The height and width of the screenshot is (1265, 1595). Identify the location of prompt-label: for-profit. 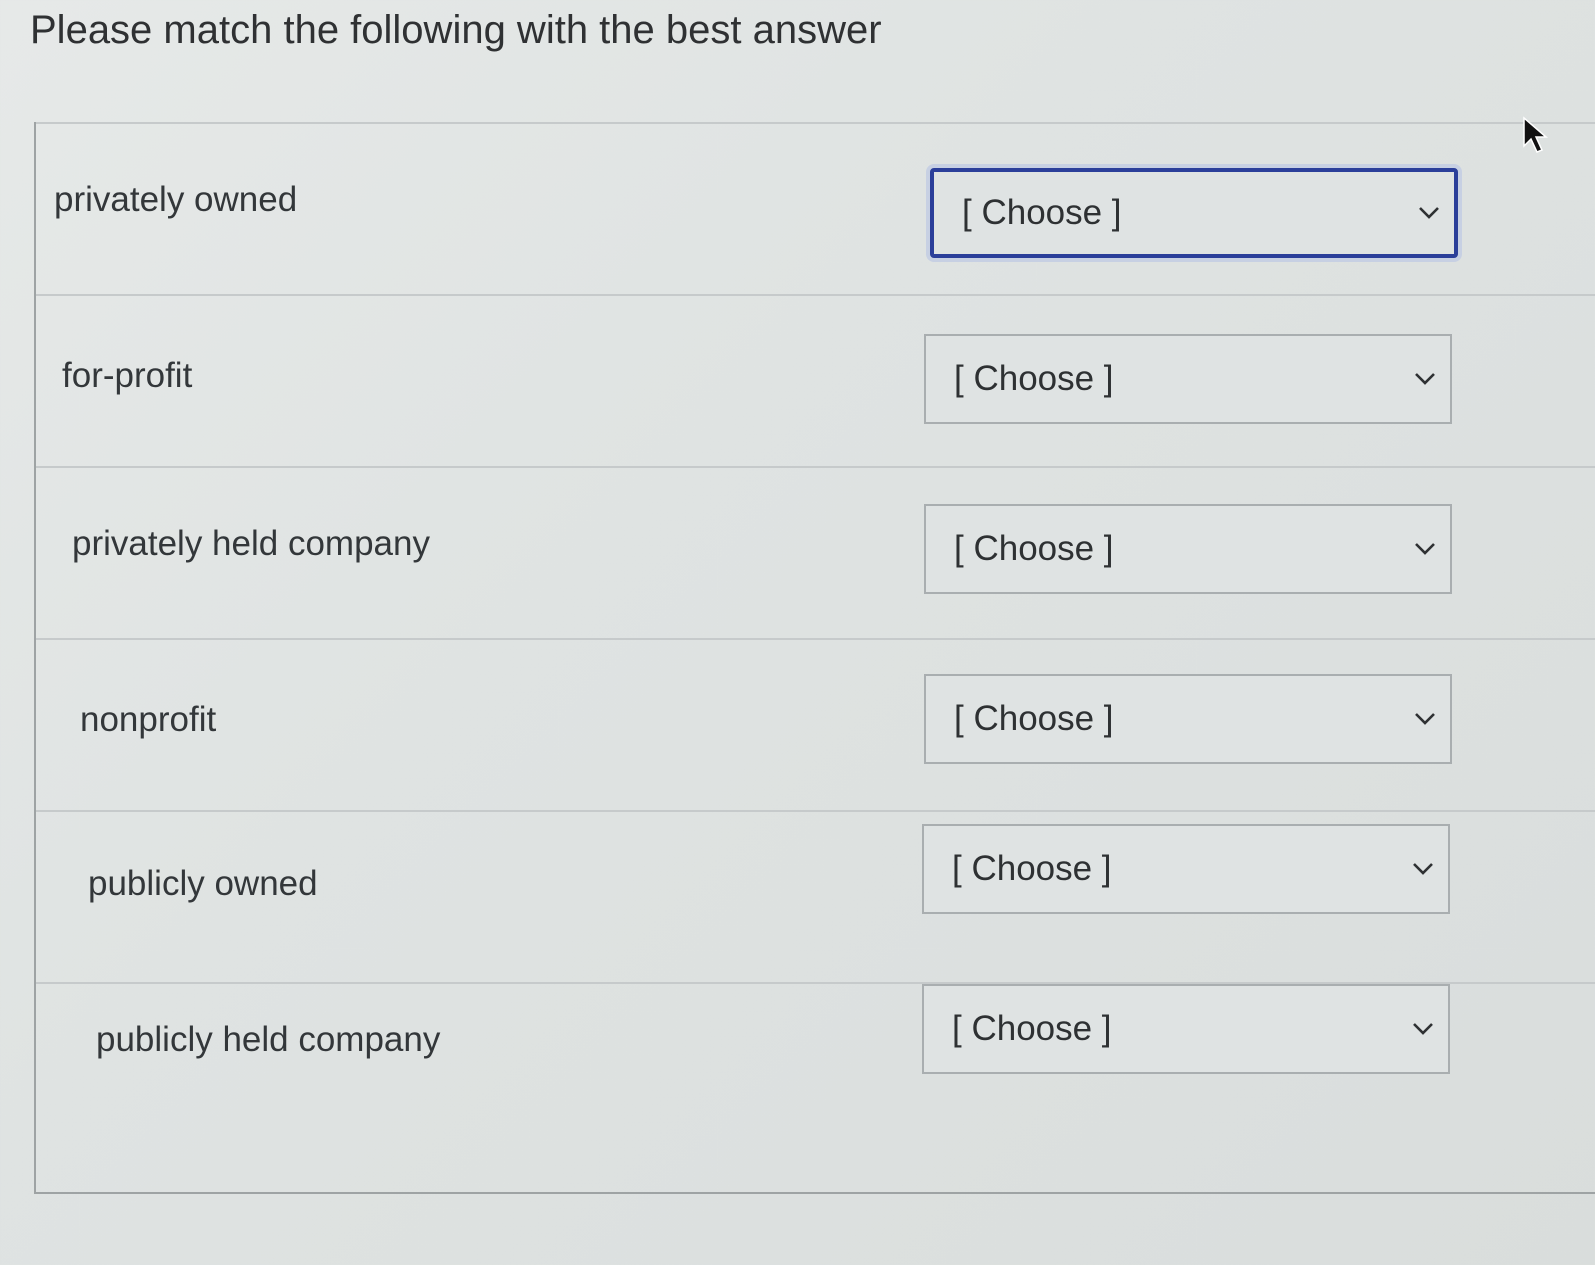
(127, 375).